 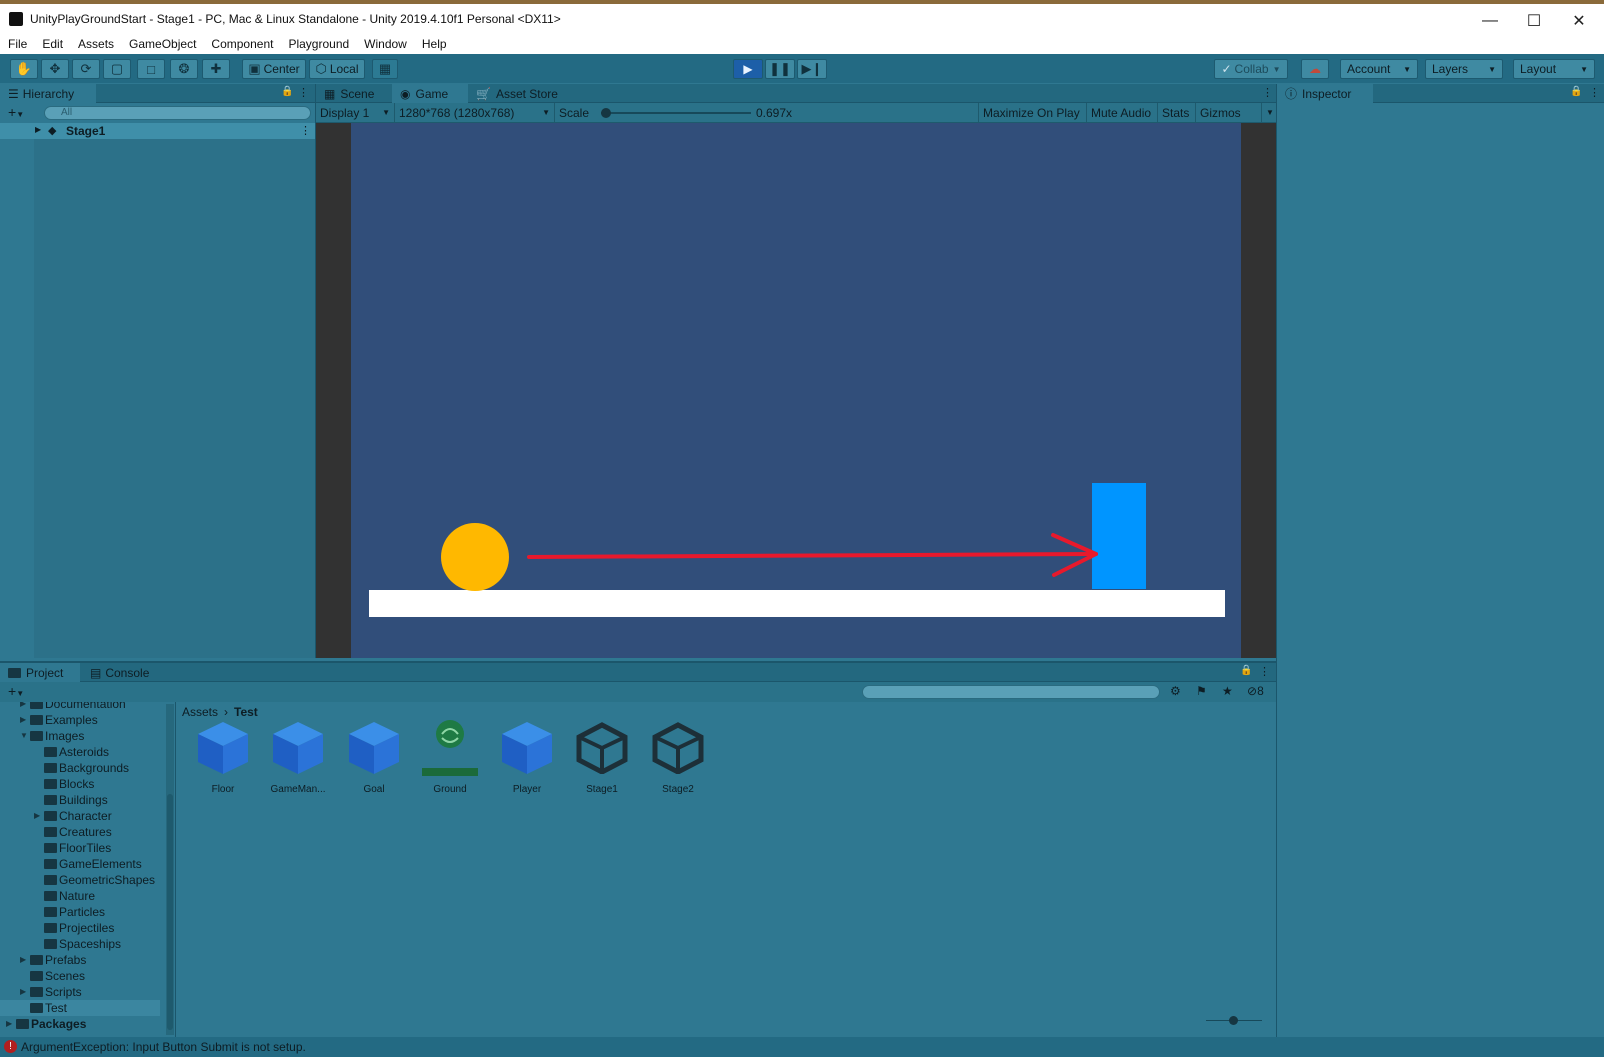 I want to click on folder-tree-item: ▶ Packages, so click(x=80, y=1024).